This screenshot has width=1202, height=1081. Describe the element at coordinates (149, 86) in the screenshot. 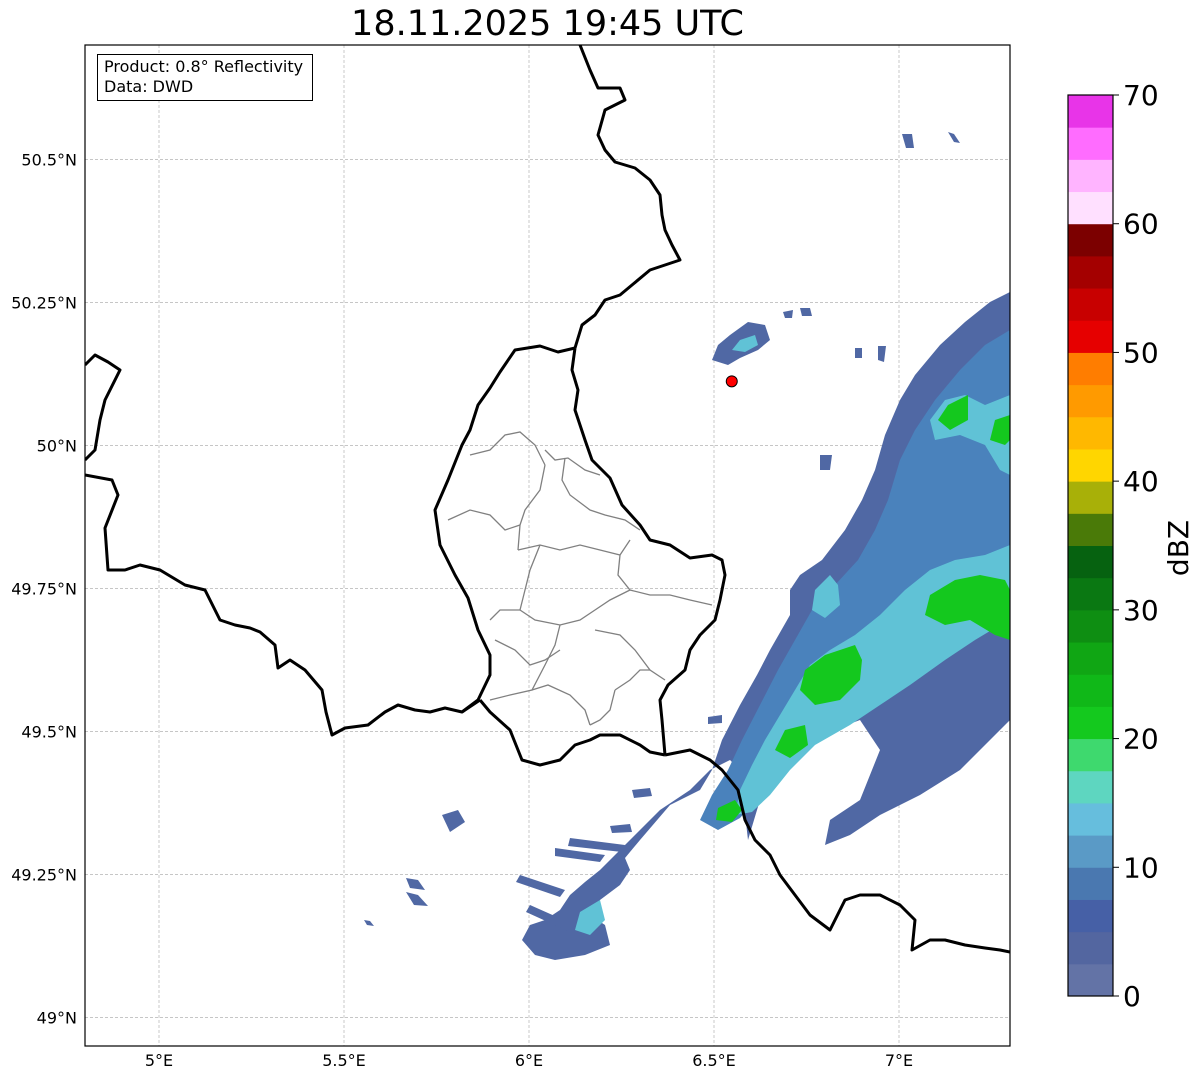

I see `data-source-label: Data: DWD` at that location.